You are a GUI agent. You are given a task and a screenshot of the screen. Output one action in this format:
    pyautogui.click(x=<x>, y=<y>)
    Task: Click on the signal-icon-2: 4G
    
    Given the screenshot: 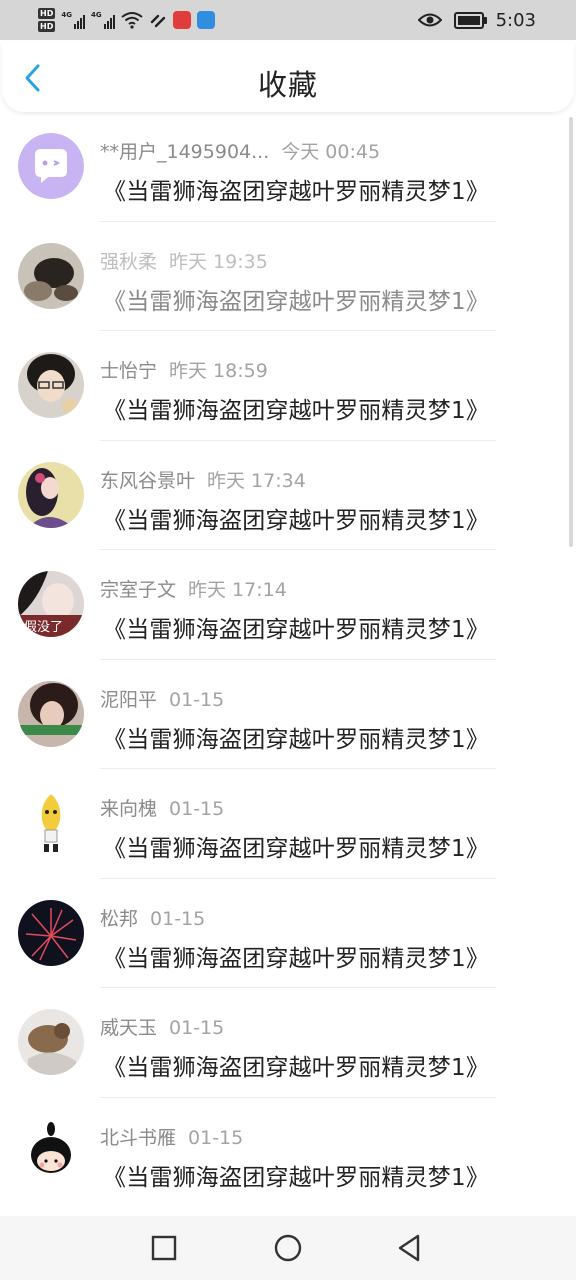 What is the action you would take?
    pyautogui.click(x=103, y=20)
    